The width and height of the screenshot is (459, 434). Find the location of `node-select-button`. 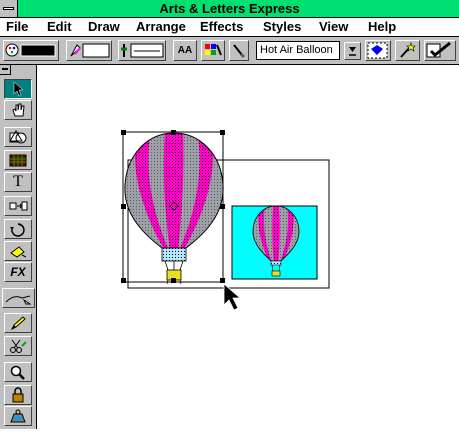

node-select-button is located at coordinates (378, 50).